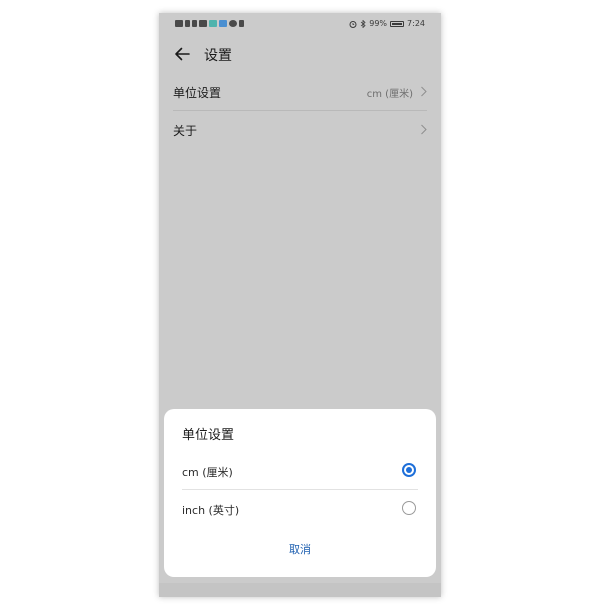 The height and width of the screenshot is (612, 600). What do you see at coordinates (213, 23) in the screenshot?
I see `app-notification-icon` at bounding box center [213, 23].